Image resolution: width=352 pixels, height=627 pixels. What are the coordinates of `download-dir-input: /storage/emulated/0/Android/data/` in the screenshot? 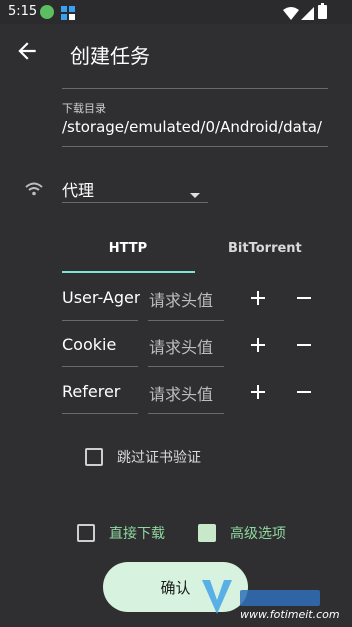 It's located at (197, 127).